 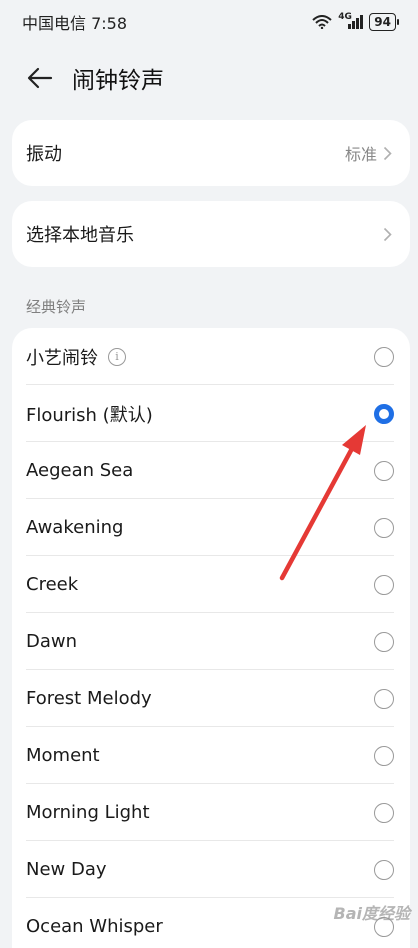 I want to click on watermark: Bai度经验, so click(x=372, y=912).